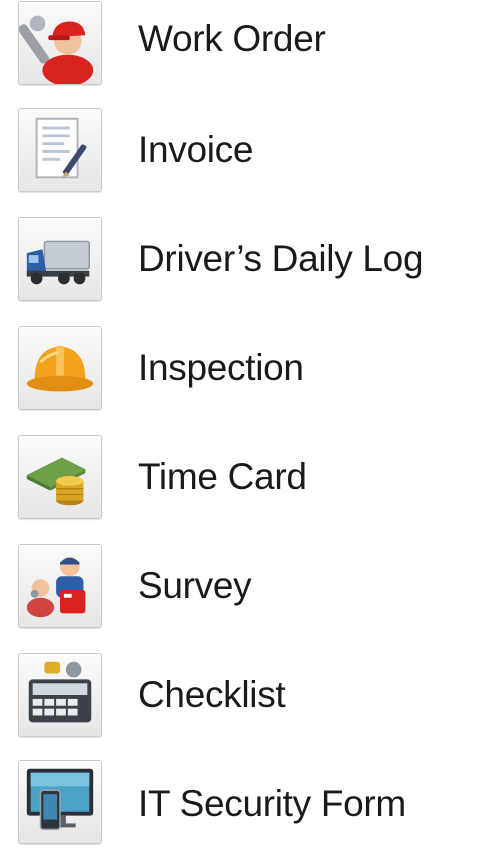  Describe the element at coordinates (272, 803) in the screenshot. I see `item-label: IT Security Form` at that location.